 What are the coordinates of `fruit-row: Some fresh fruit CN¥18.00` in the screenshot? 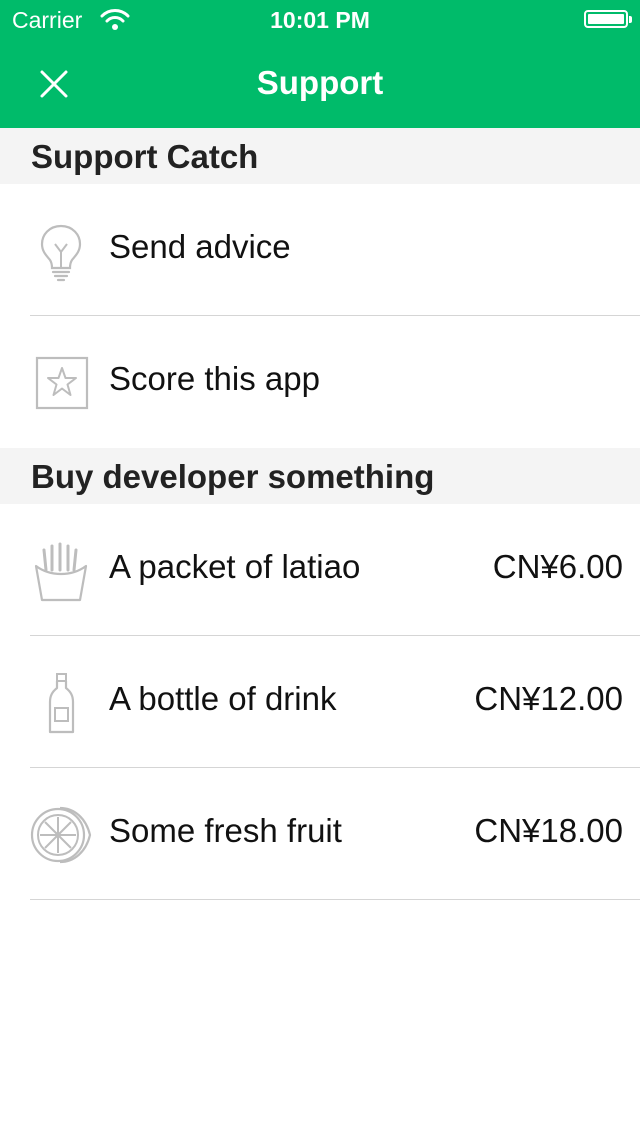 It's located at (320, 834).